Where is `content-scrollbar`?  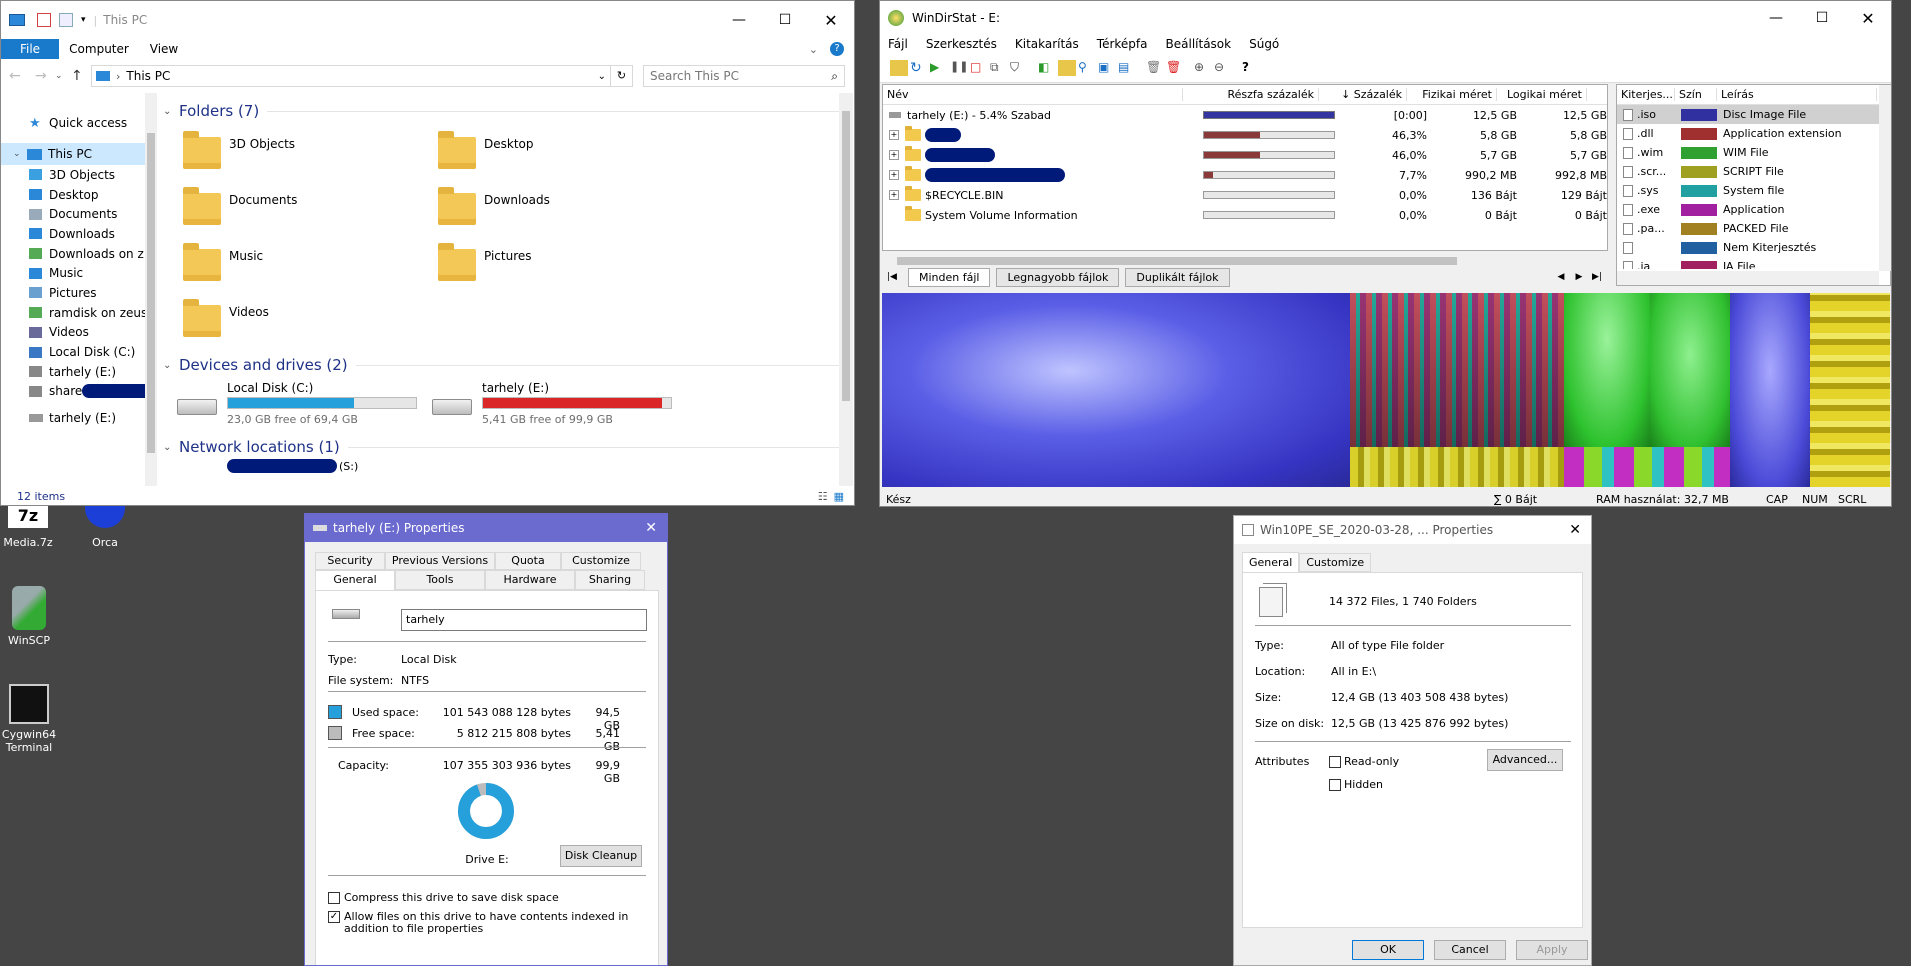
content-scrollbar is located at coordinates (846, 289).